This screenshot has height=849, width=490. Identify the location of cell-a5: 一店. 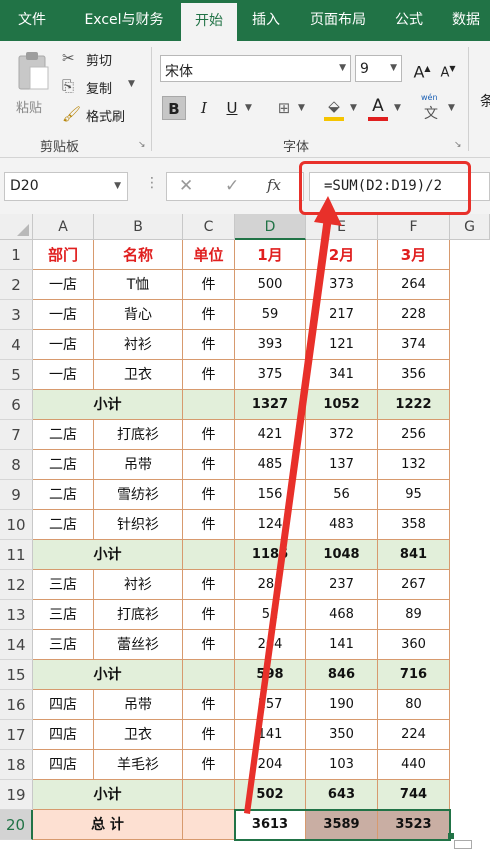
(63, 375).